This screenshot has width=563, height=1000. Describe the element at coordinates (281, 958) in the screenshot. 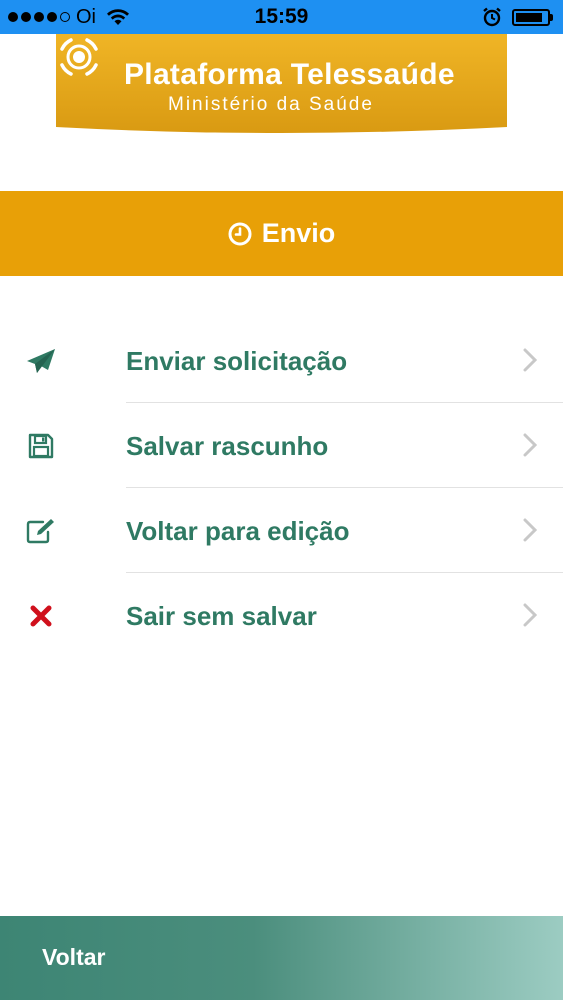

I see `bottom-bar: Voltar` at that location.